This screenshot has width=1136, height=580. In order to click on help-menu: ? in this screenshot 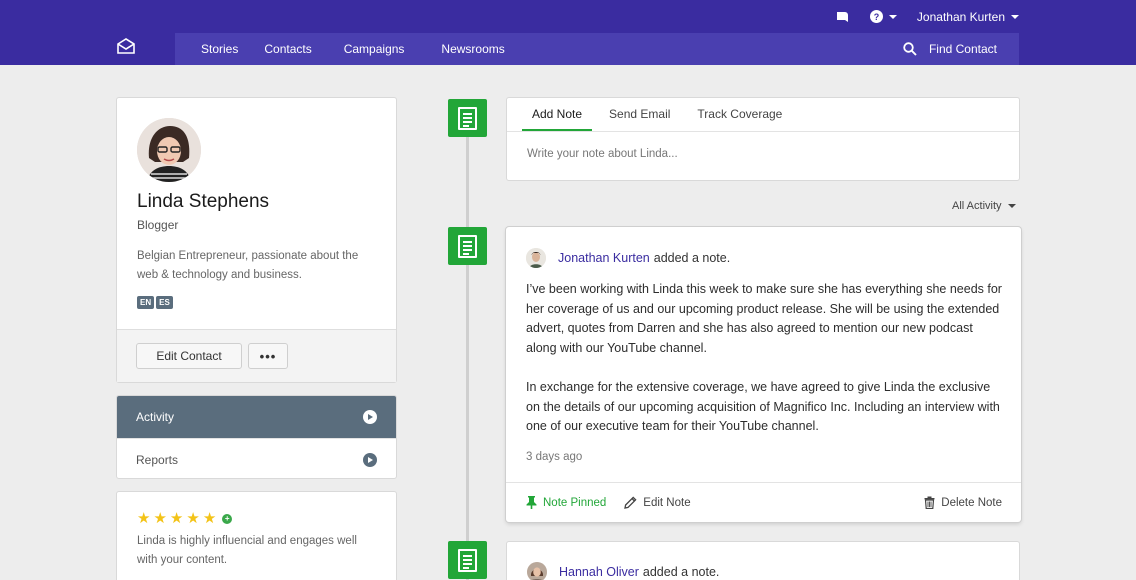, I will do `click(883, 16)`.